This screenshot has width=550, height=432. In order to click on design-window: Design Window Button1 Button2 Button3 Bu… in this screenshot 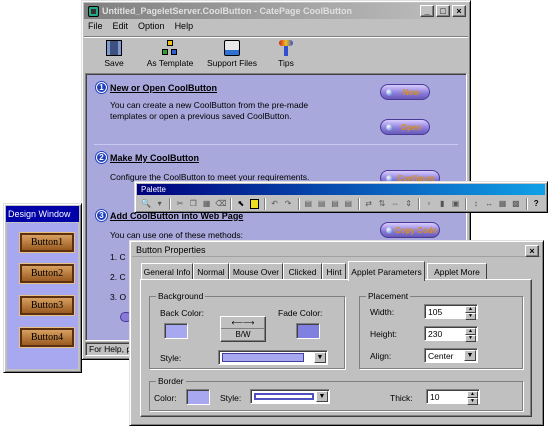, I will do `click(42, 288)`.